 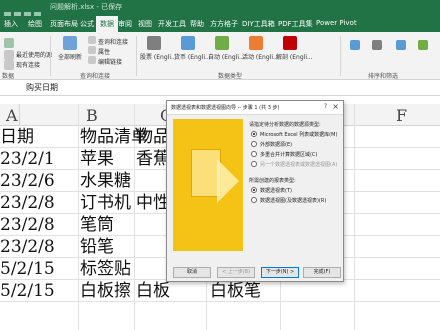 What do you see at coordinates (335, 106) in the screenshot?
I see `close-icon: ×` at bounding box center [335, 106].